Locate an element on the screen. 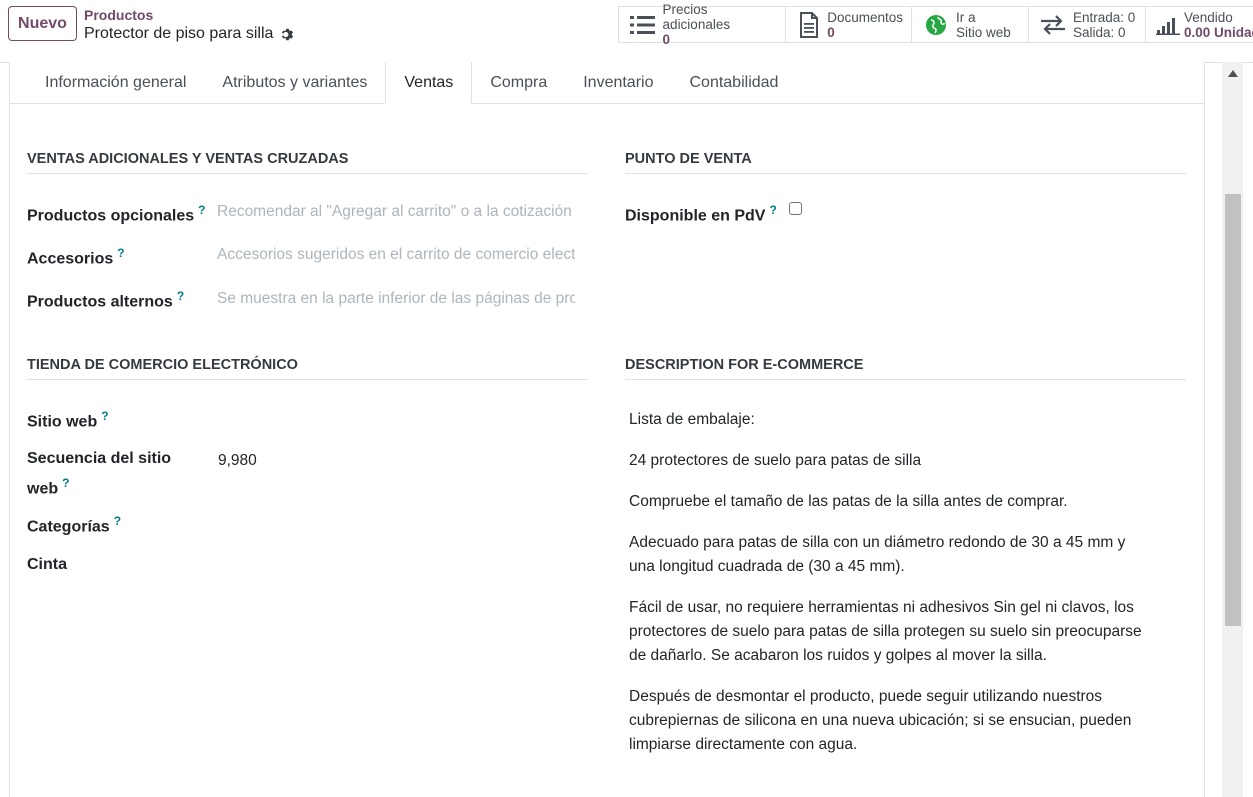  globe-icon is located at coordinates (936, 25).